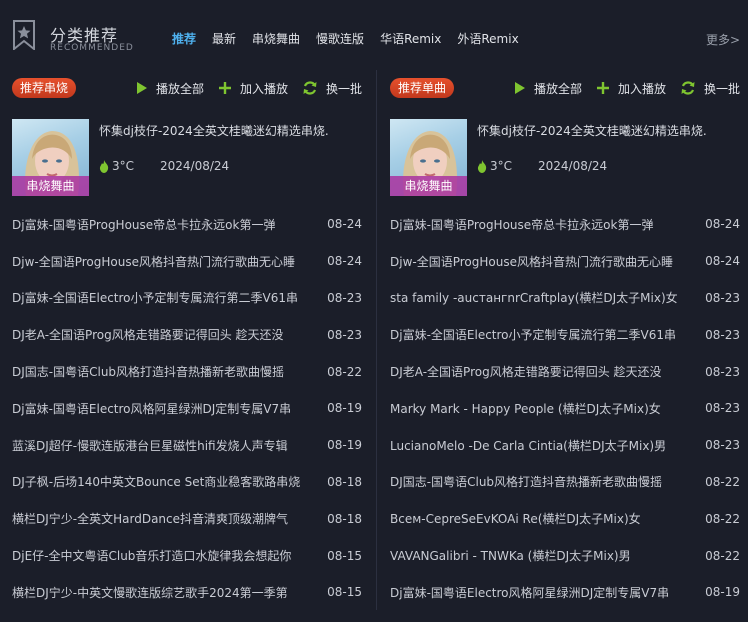  I want to click on more-link: 更多>, so click(723, 39).